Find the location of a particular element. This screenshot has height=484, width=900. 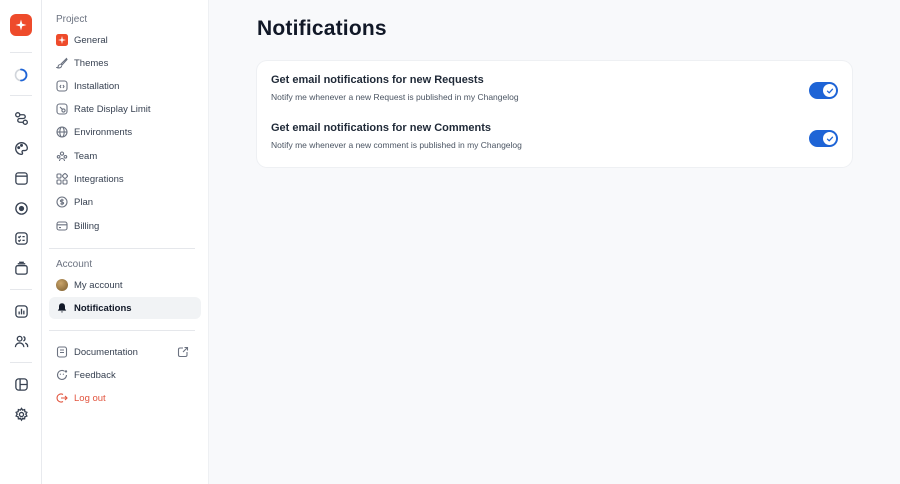

puzzle-icon is located at coordinates (62, 179).